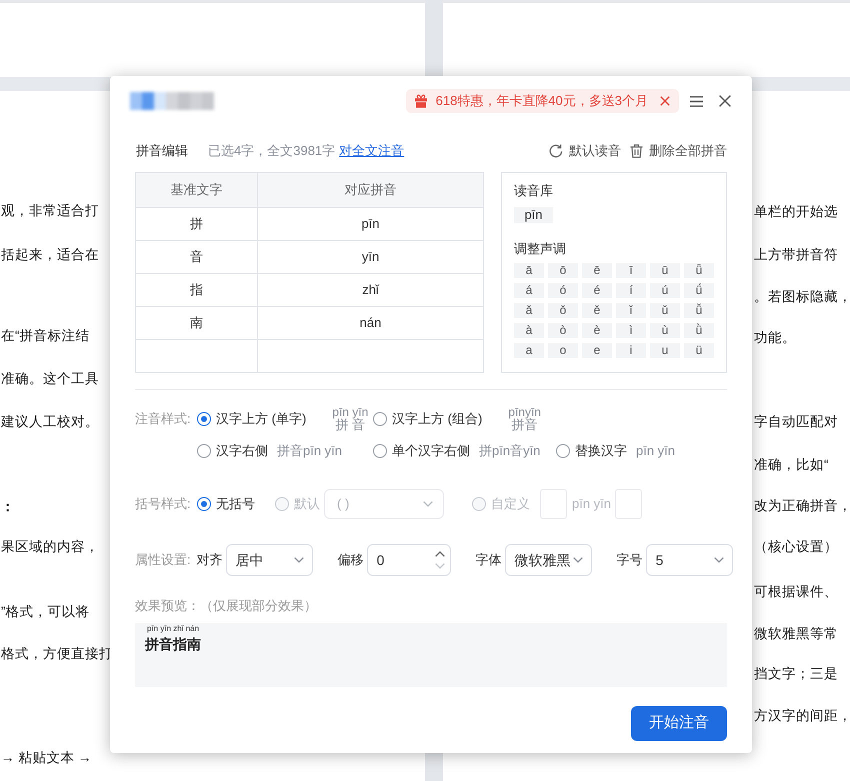  Describe the element at coordinates (548, 560) in the screenshot. I see `dropdown: 微软雅黑` at that location.